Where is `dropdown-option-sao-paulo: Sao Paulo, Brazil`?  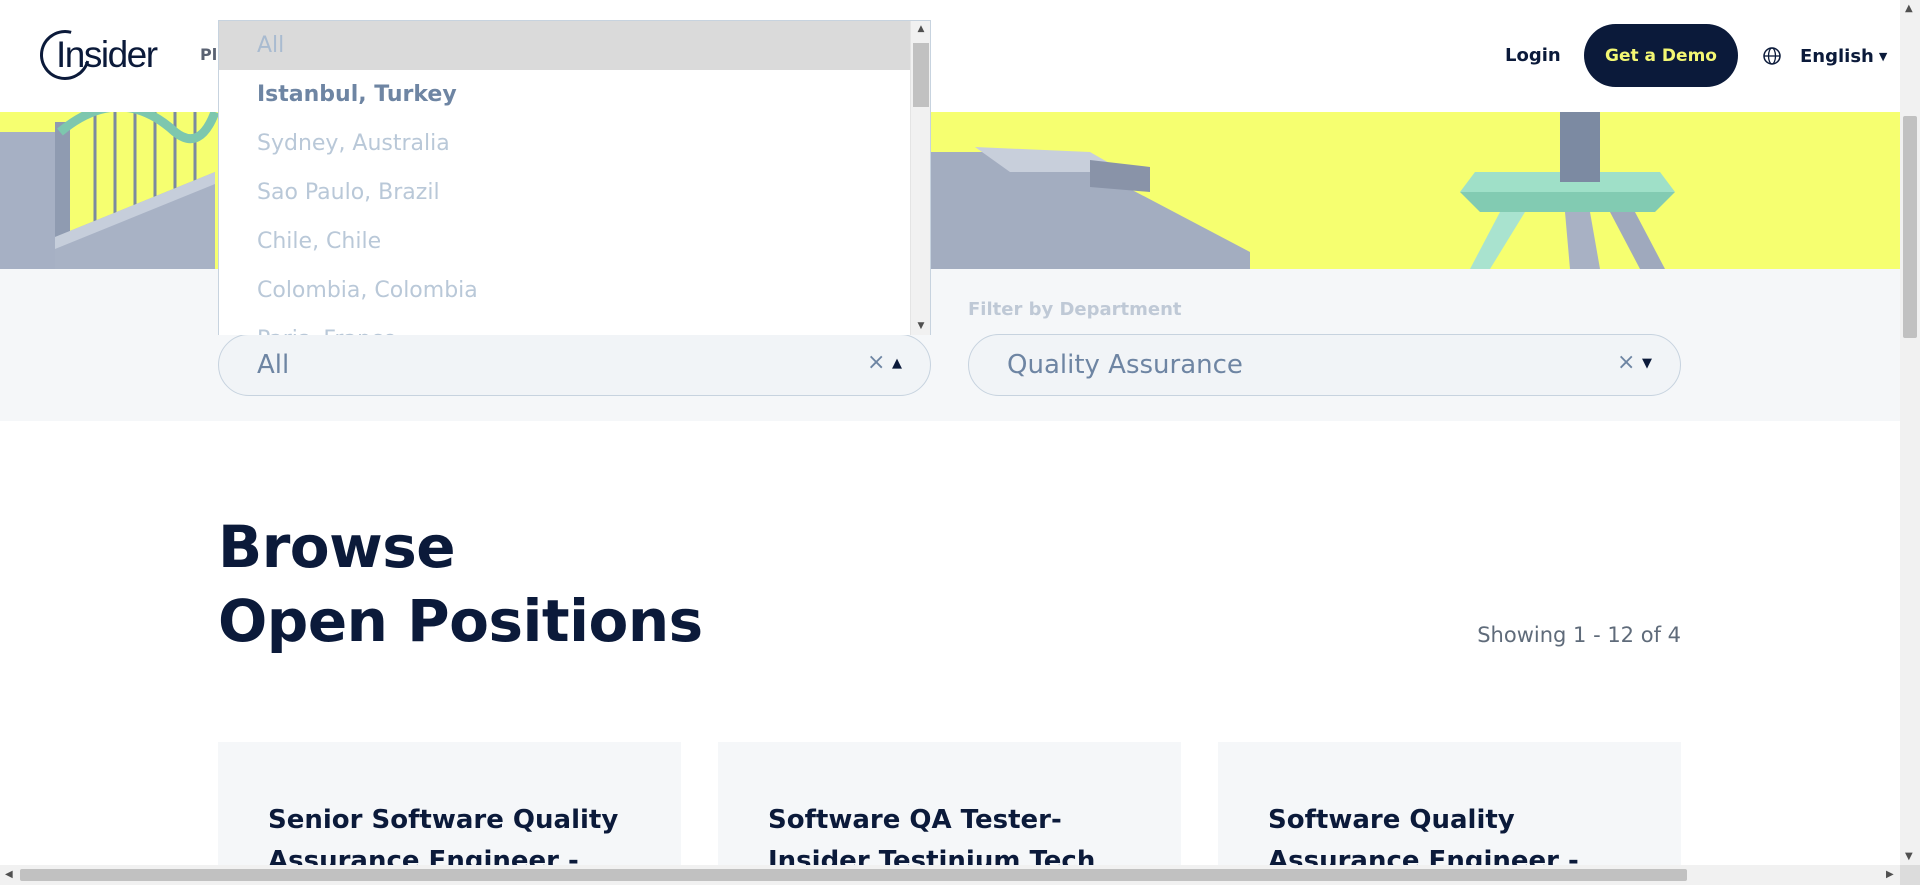 dropdown-option-sao-paulo: Sao Paulo, Brazil is located at coordinates (565, 192).